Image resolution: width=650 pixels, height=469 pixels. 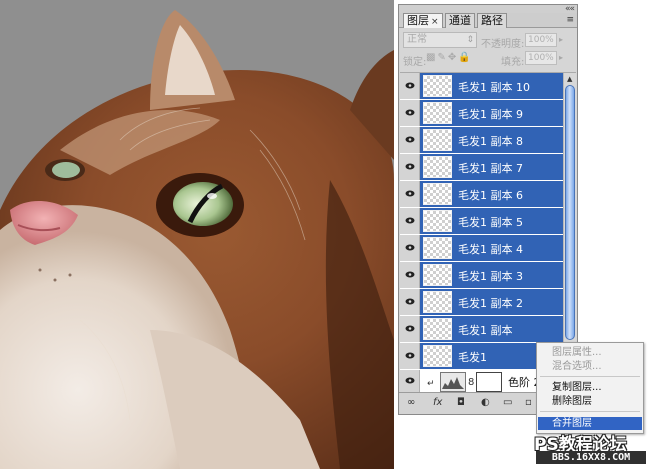 What do you see at coordinates (541, 40) in the screenshot?
I see `opacity-field: 100%` at bounding box center [541, 40].